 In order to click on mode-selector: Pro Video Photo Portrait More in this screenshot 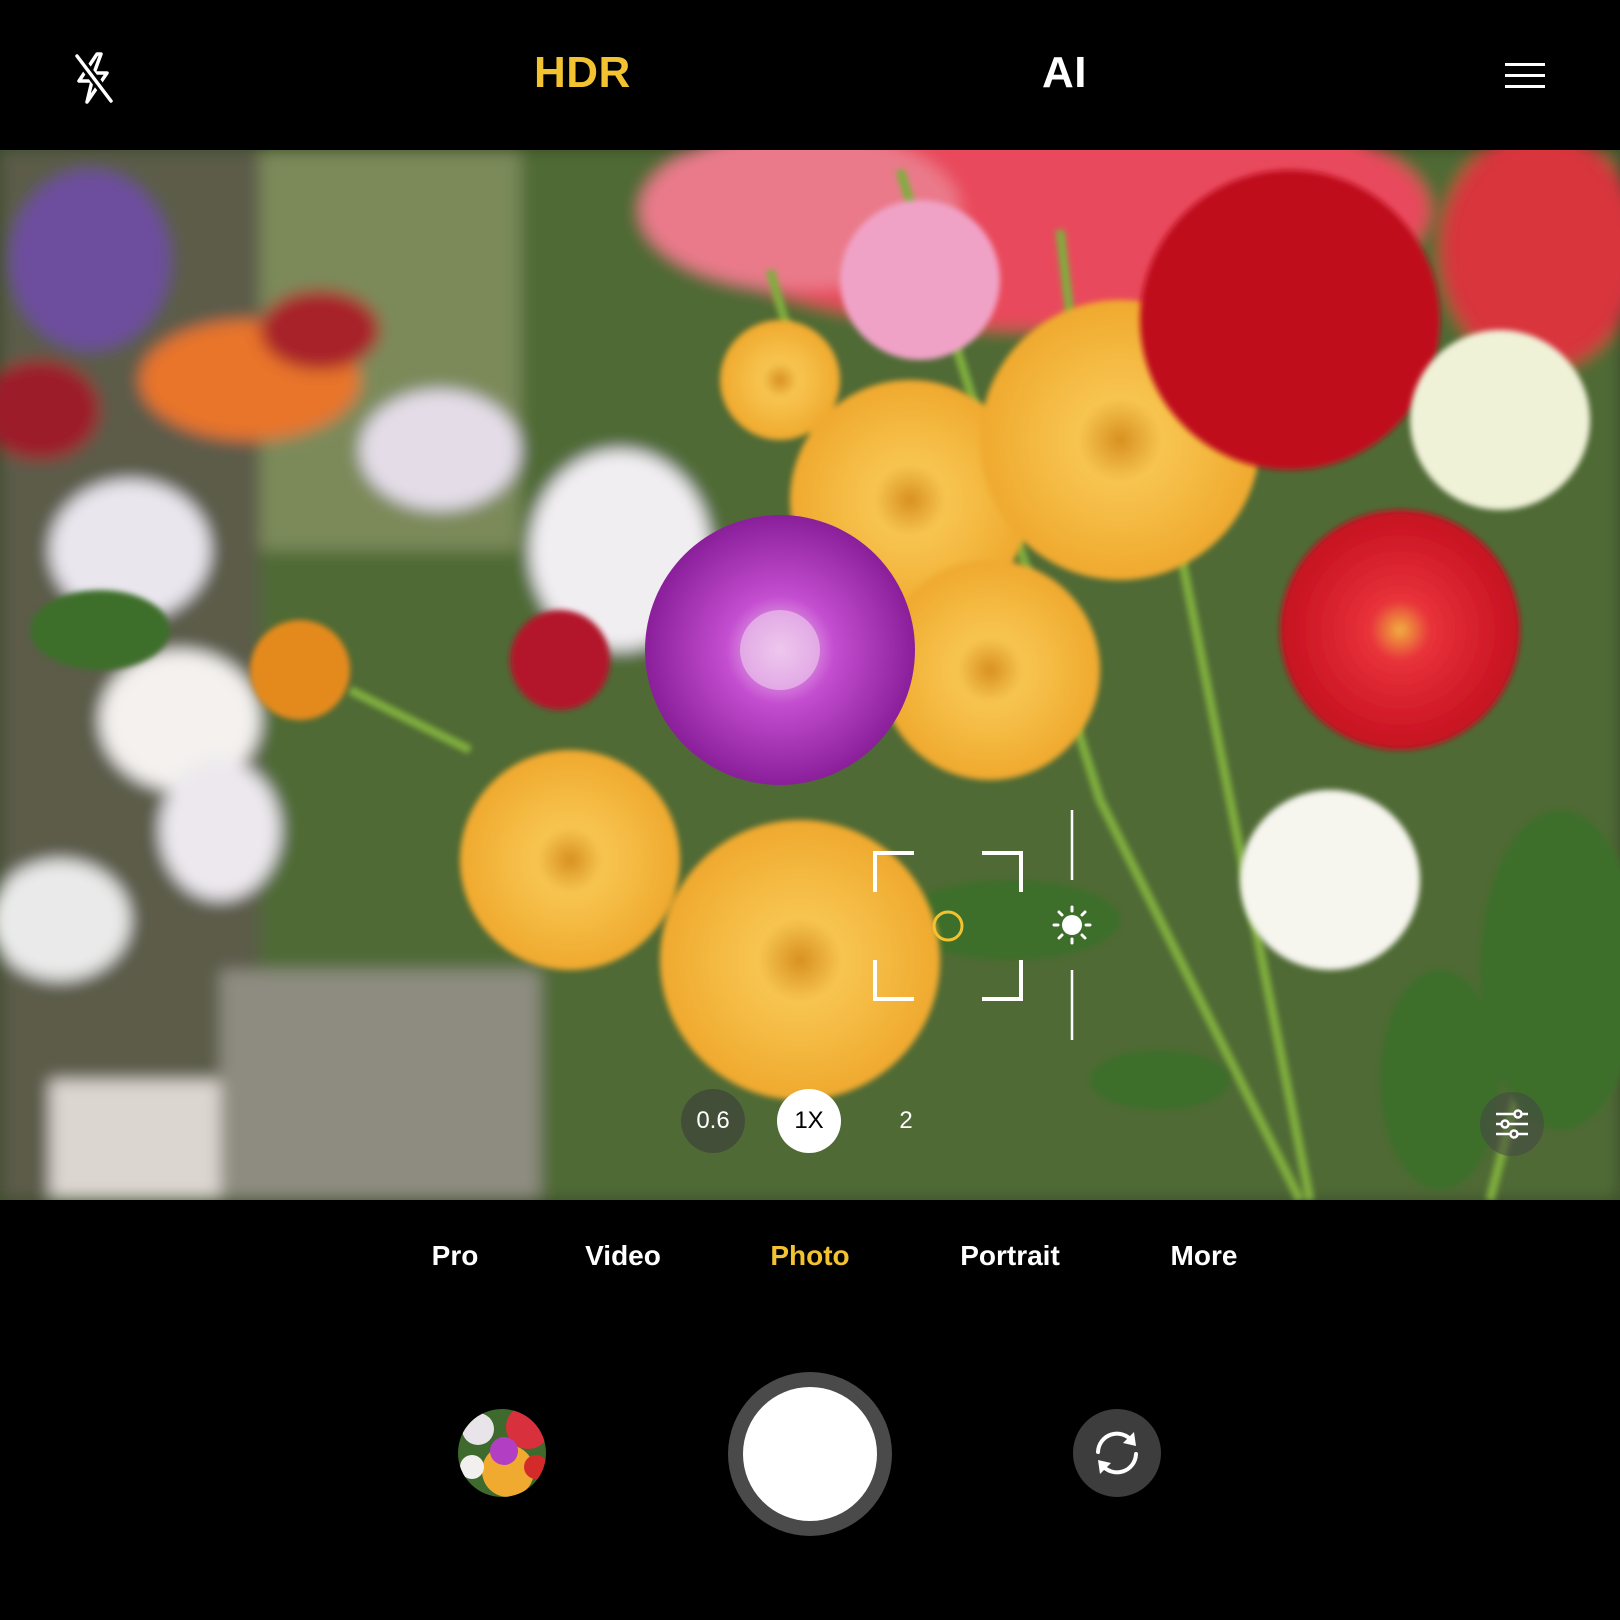, I will do `click(810, 1265)`.